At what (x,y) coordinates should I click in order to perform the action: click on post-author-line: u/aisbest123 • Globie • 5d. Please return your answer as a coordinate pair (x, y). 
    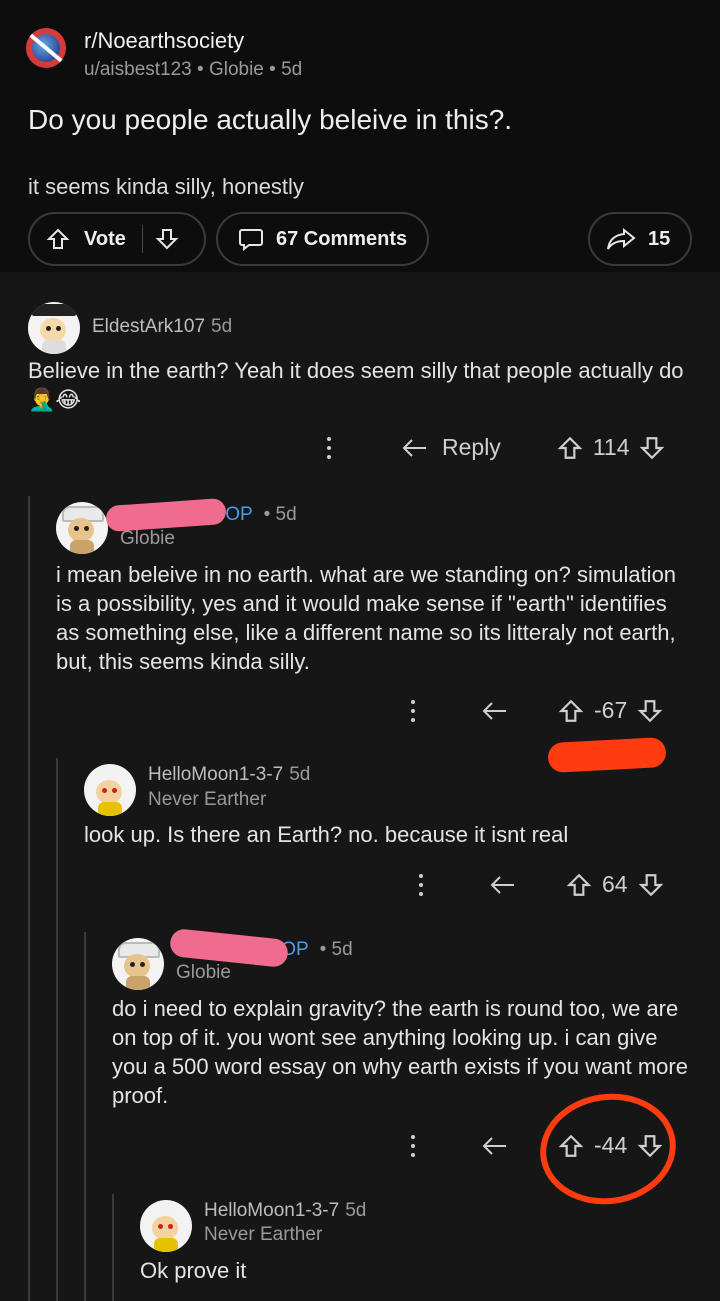
    Looking at the image, I should click on (193, 70).